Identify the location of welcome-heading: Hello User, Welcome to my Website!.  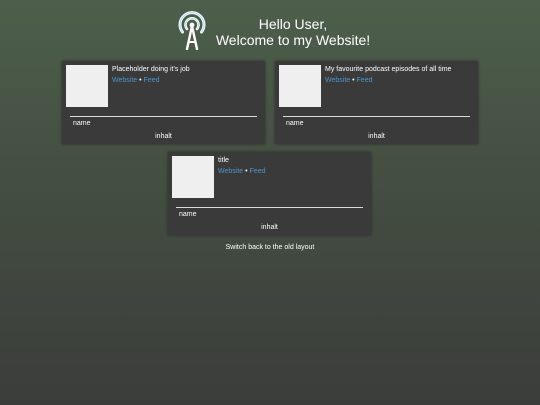
(293, 32).